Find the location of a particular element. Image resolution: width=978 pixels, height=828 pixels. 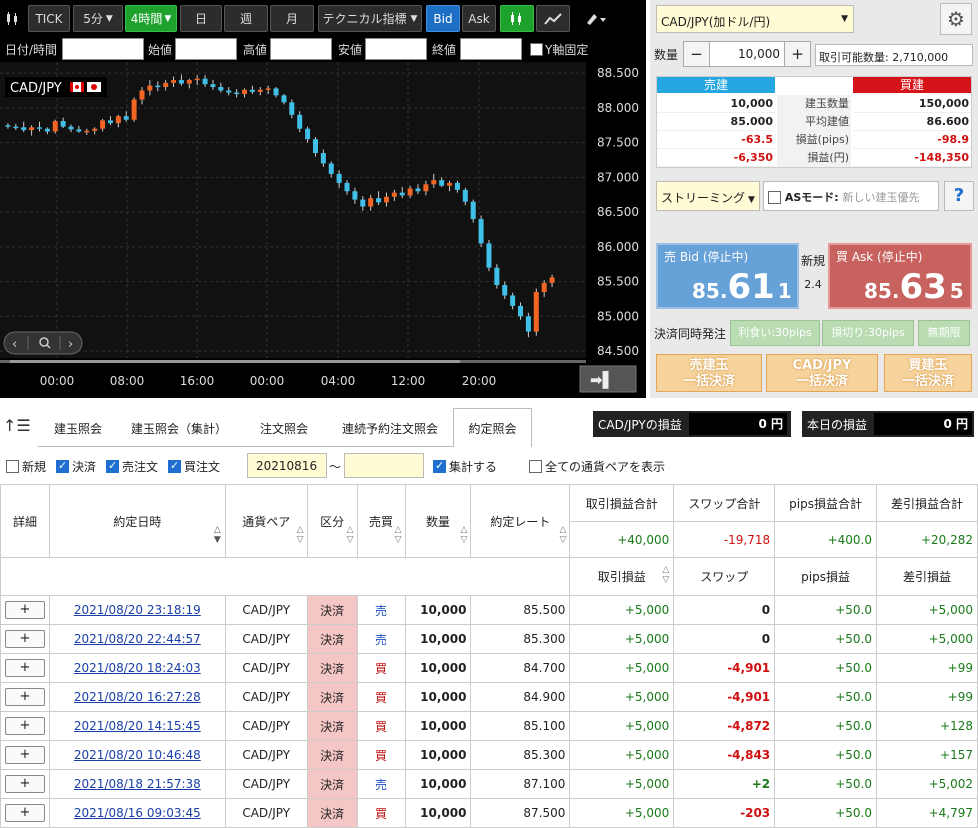

date-from-input: 20210816 is located at coordinates (287, 465).